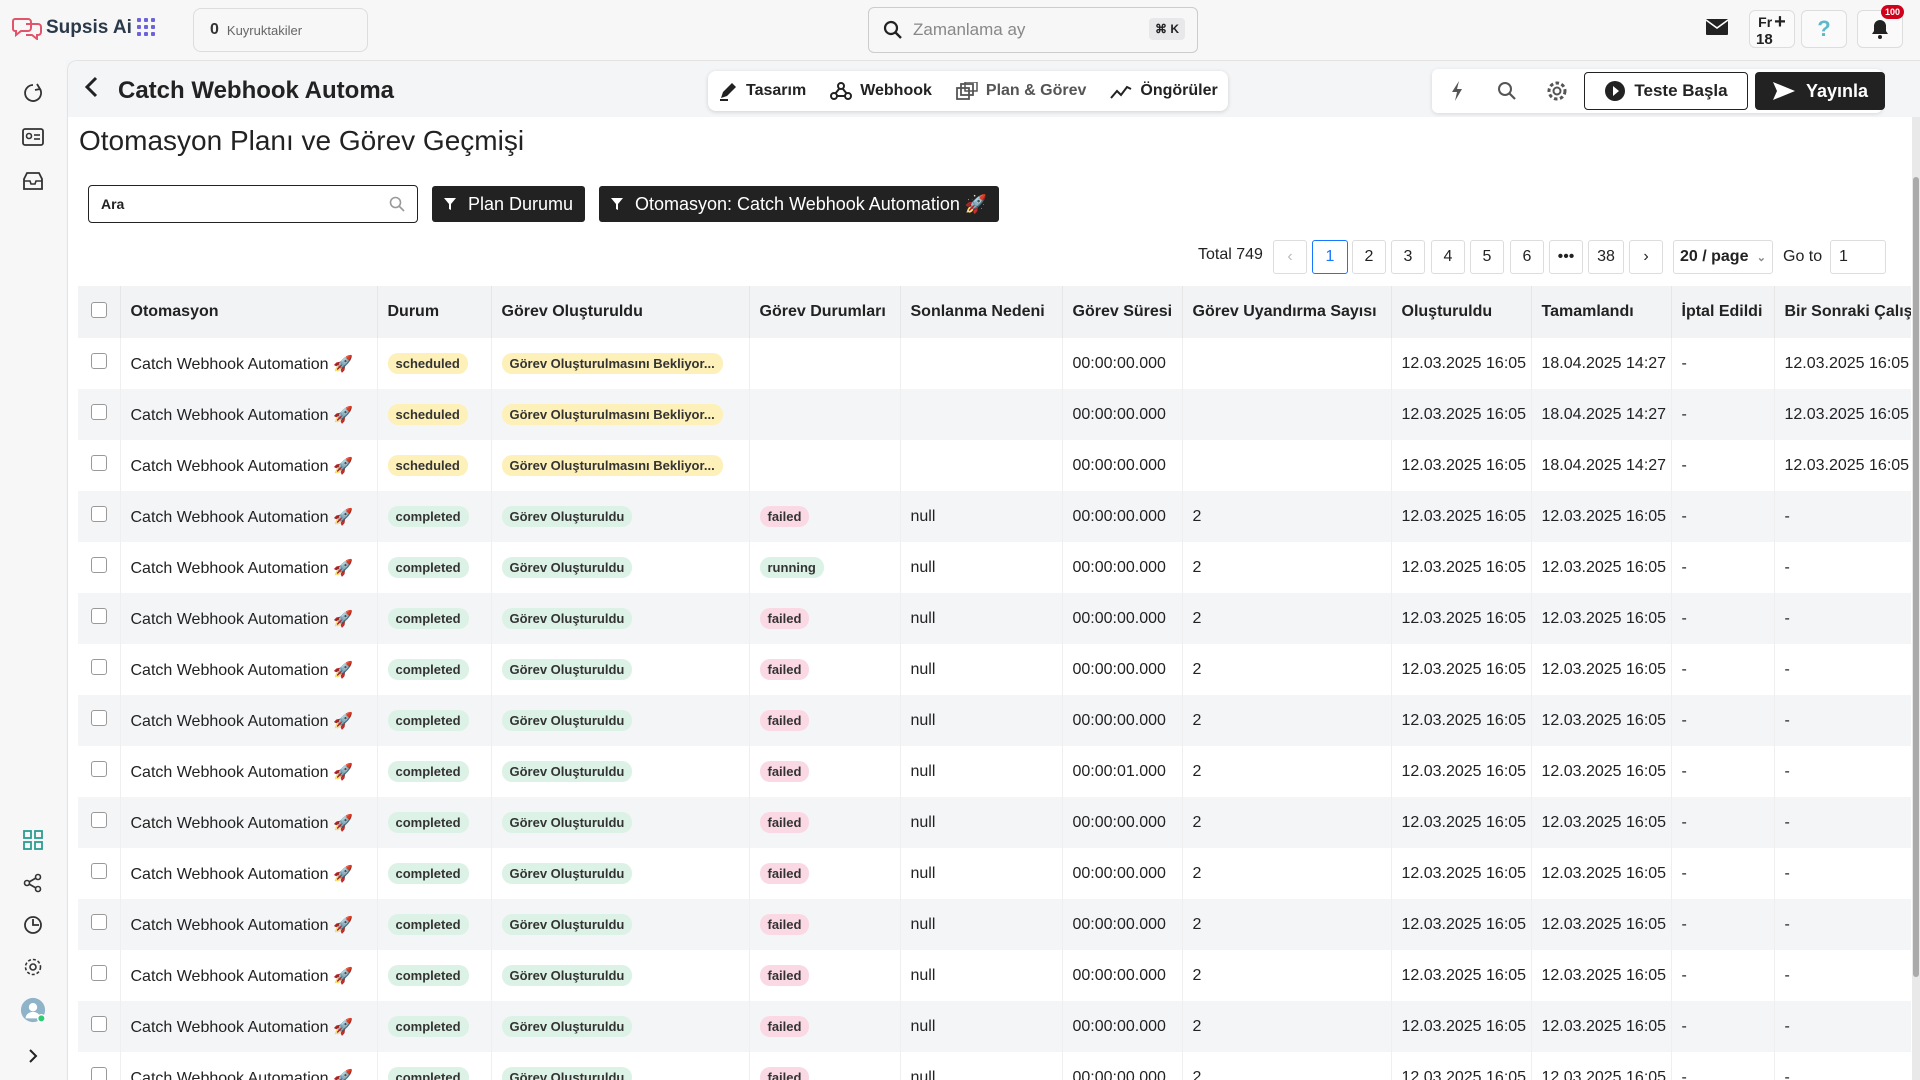 The image size is (1920, 1080). I want to click on tab-insights: Öngörüler, so click(1164, 91).